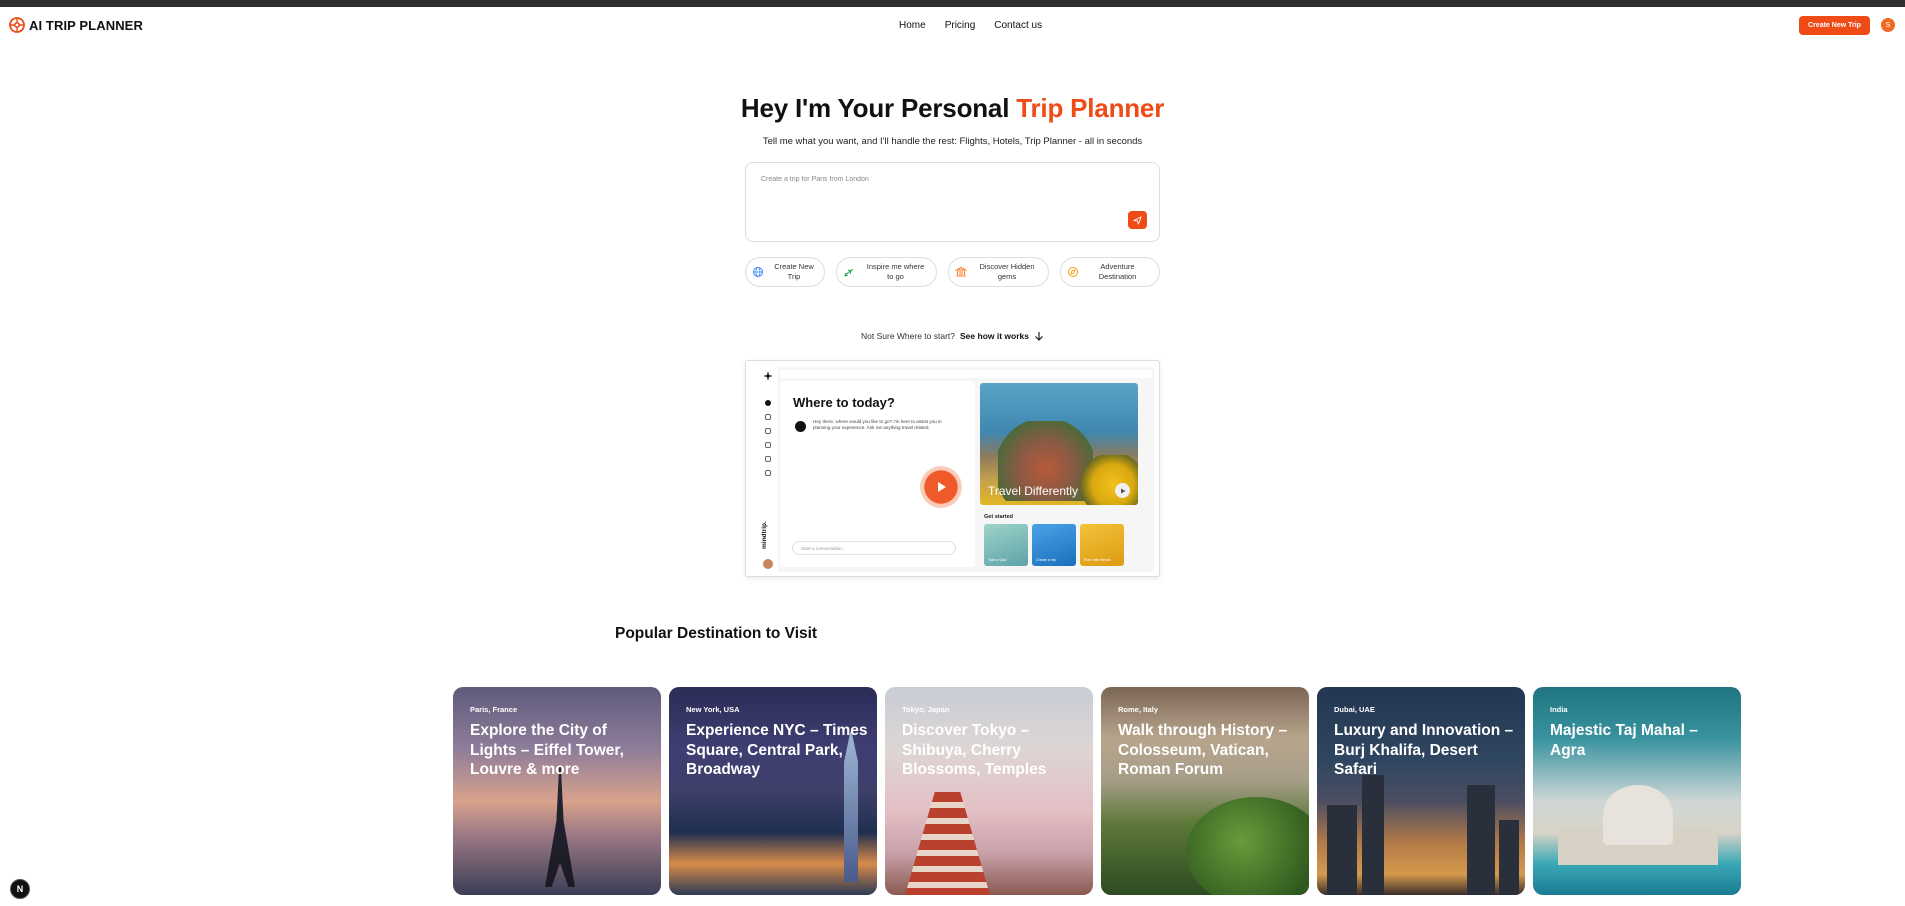 The height and width of the screenshot is (906, 1905). I want to click on create-new-trip-button: Create New Trip, so click(1834, 25).